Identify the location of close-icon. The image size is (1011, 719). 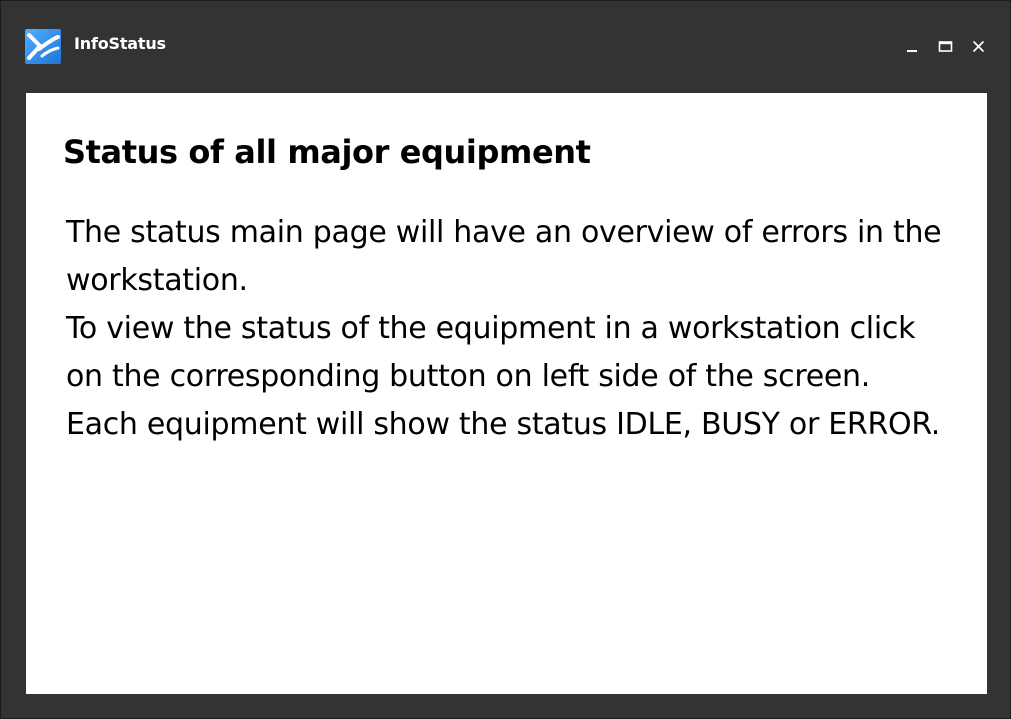
(978, 46).